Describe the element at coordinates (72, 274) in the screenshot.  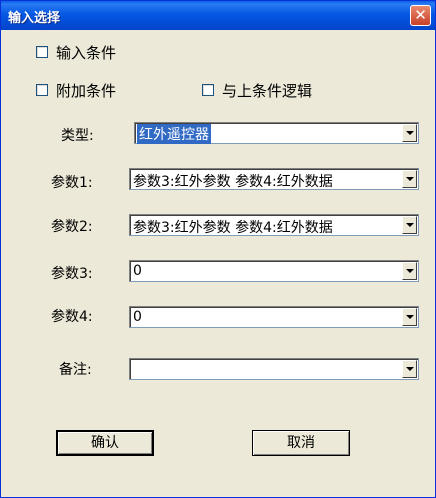
I see `param3-label: 参数3:` at that location.